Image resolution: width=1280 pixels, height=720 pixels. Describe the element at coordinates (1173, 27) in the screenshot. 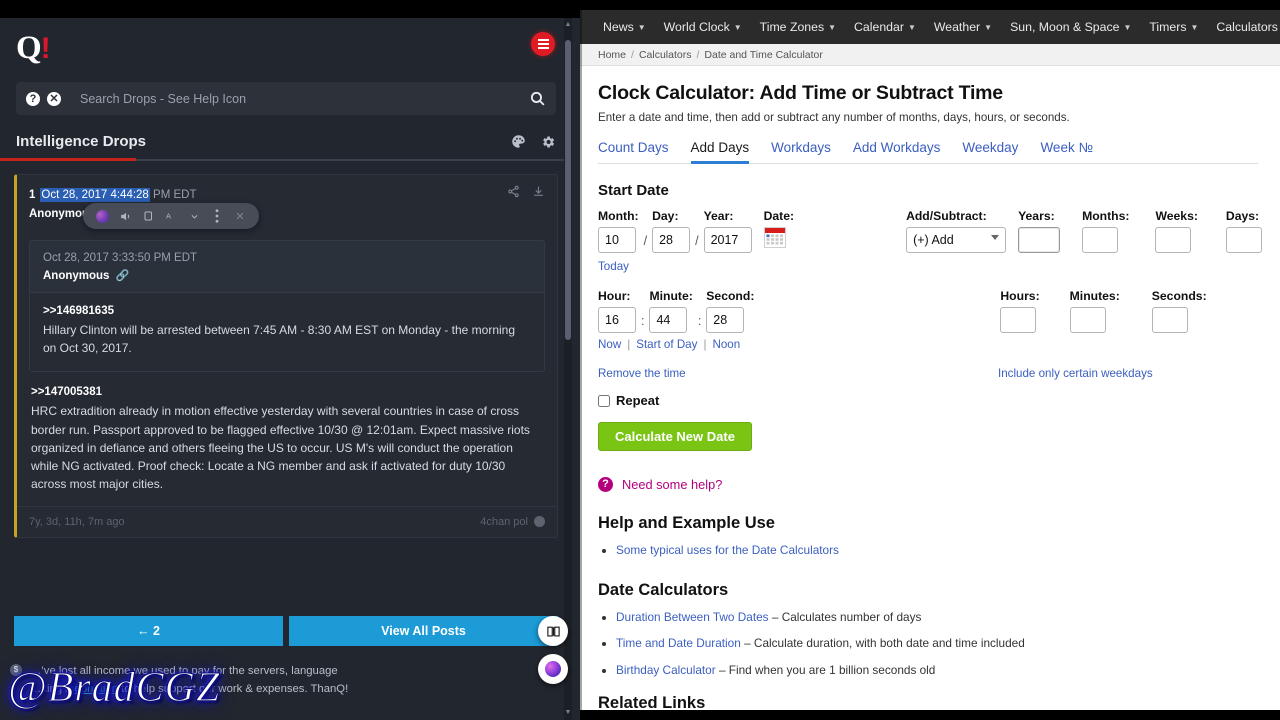

I see `nav-item-timers: Timers ▼` at that location.